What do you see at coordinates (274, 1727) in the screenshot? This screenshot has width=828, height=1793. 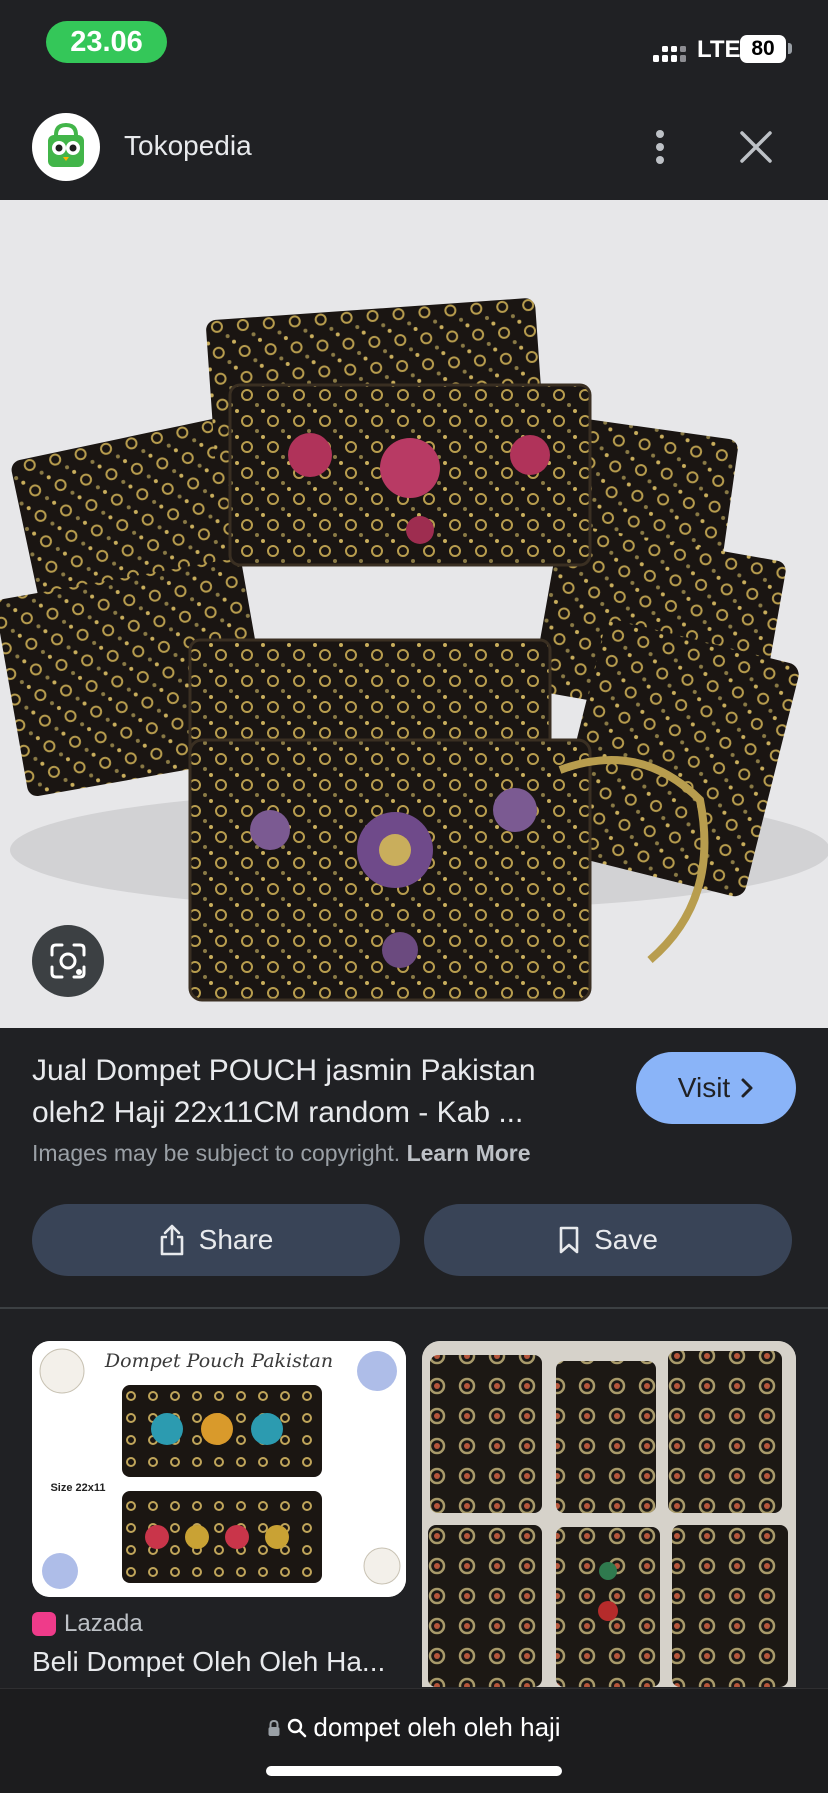 I see `lock-icon` at bounding box center [274, 1727].